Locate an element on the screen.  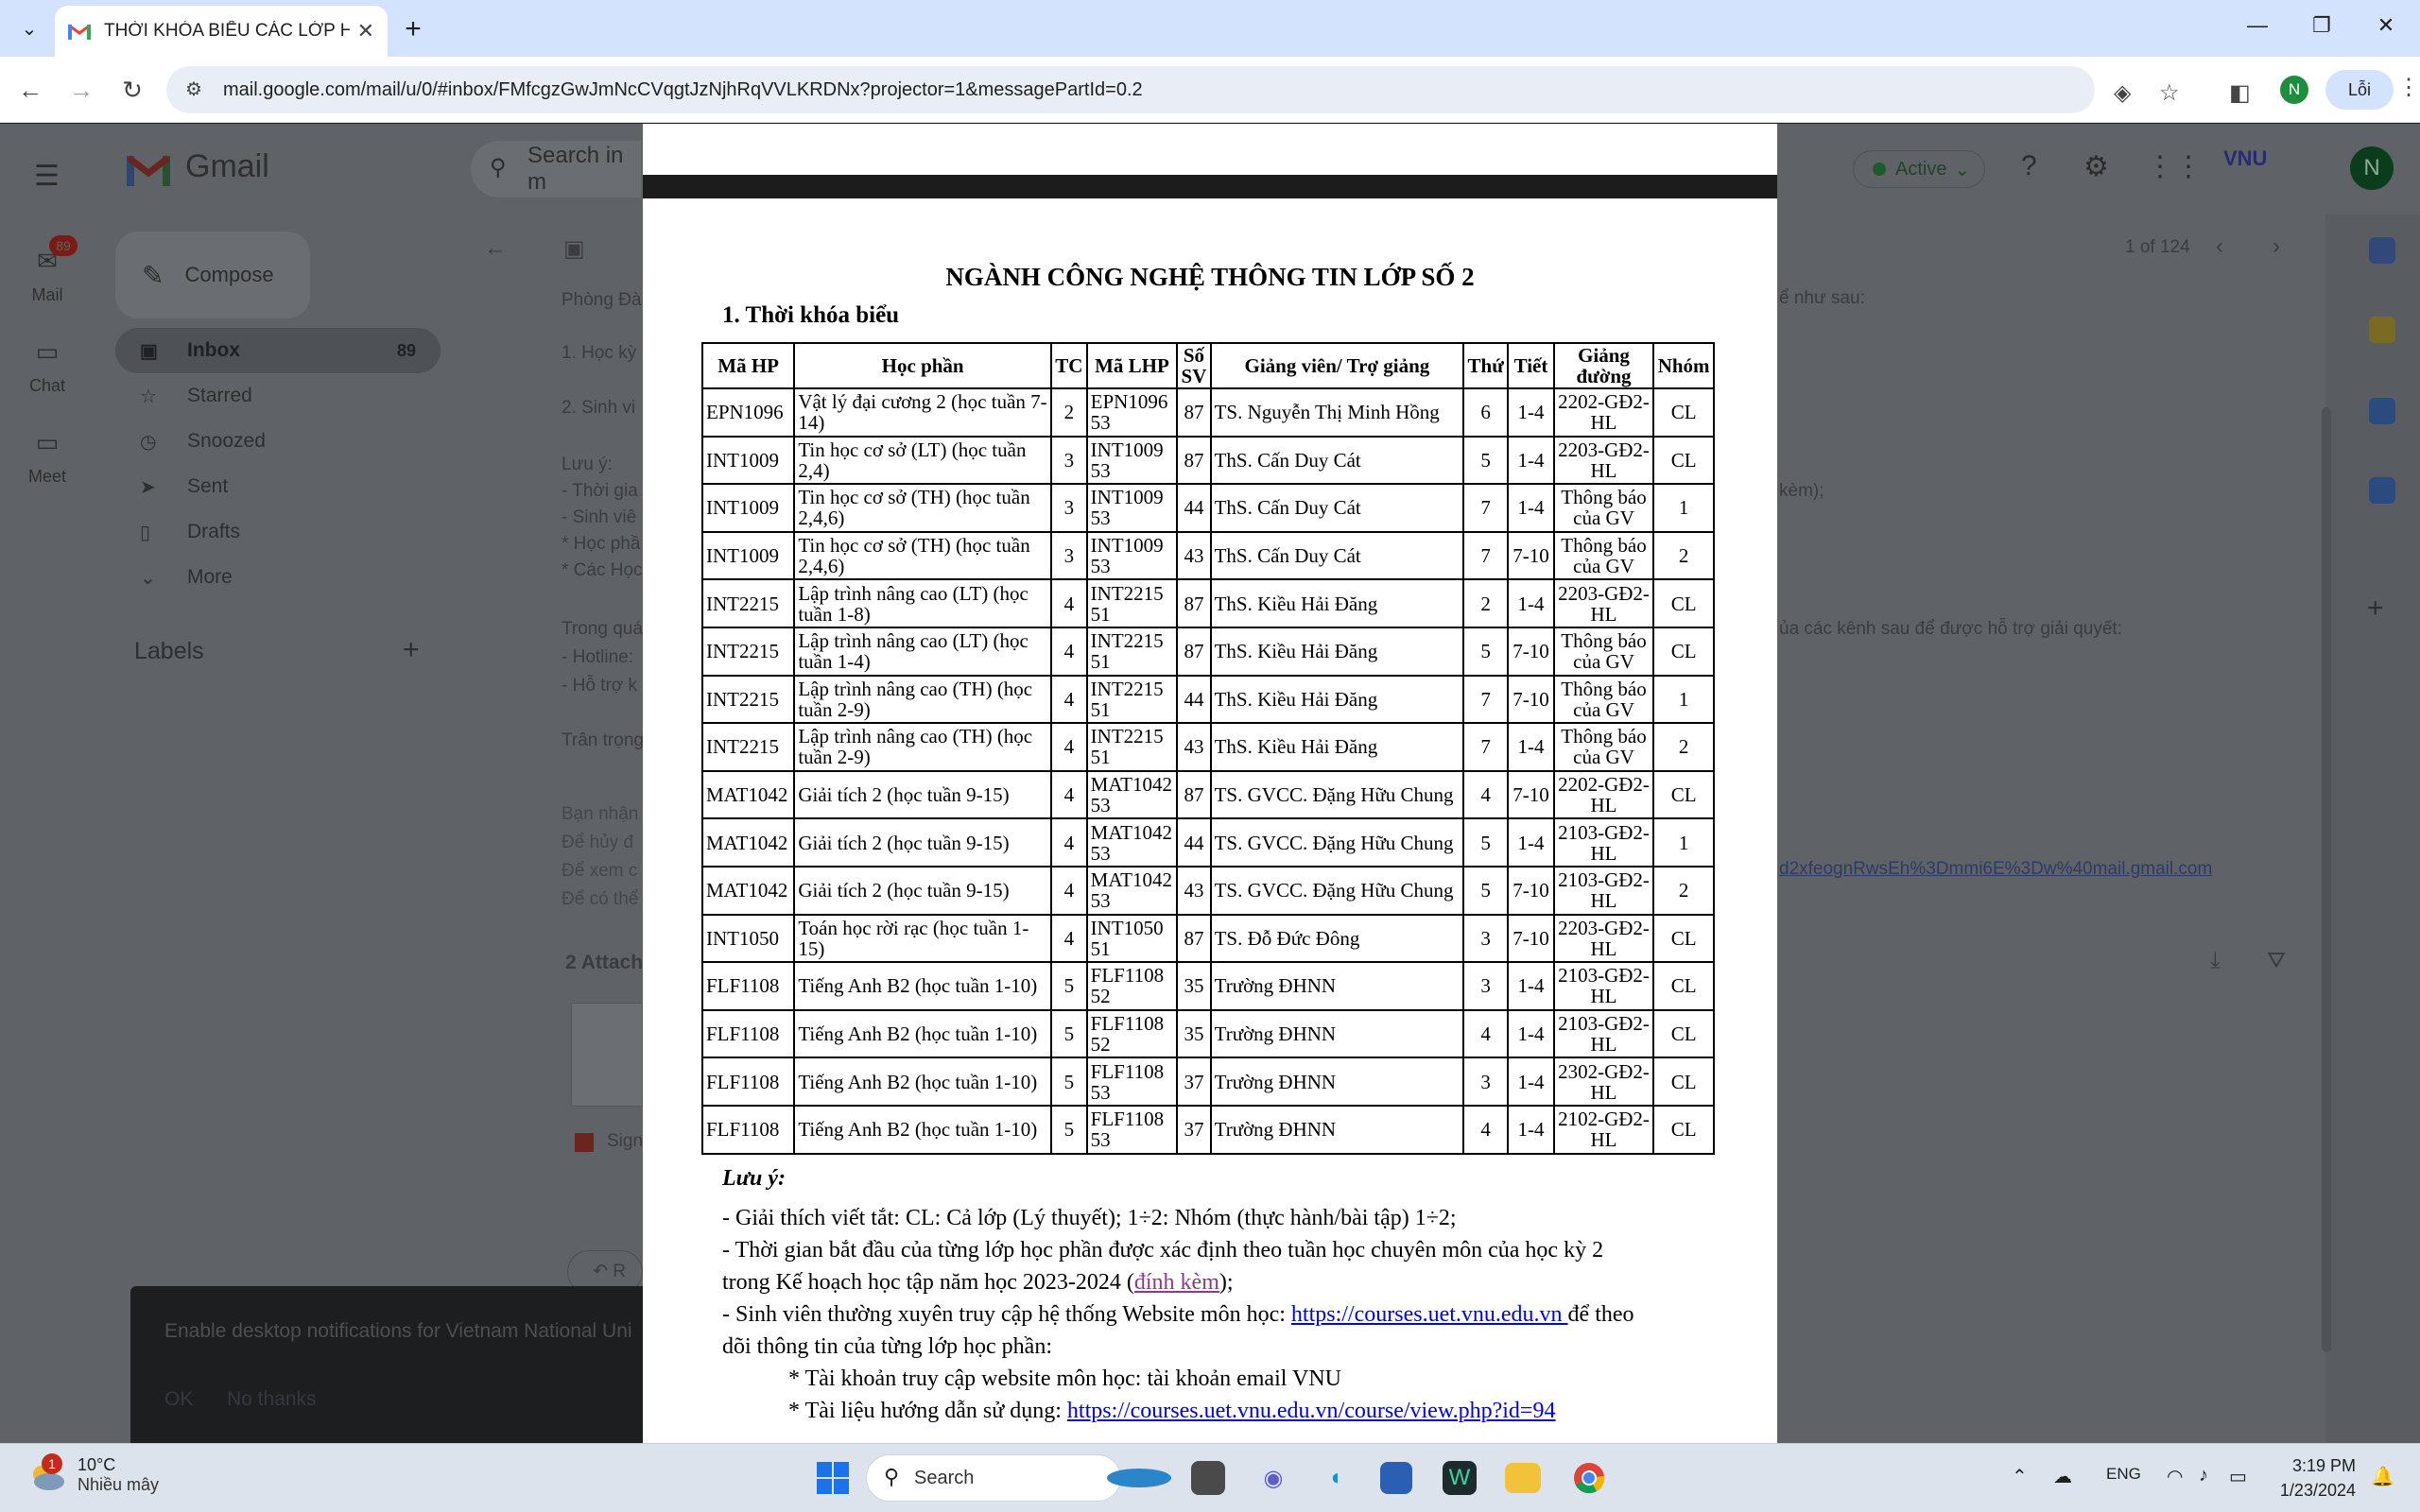
restore-icon: ❐ is located at coordinates (2322, 25).